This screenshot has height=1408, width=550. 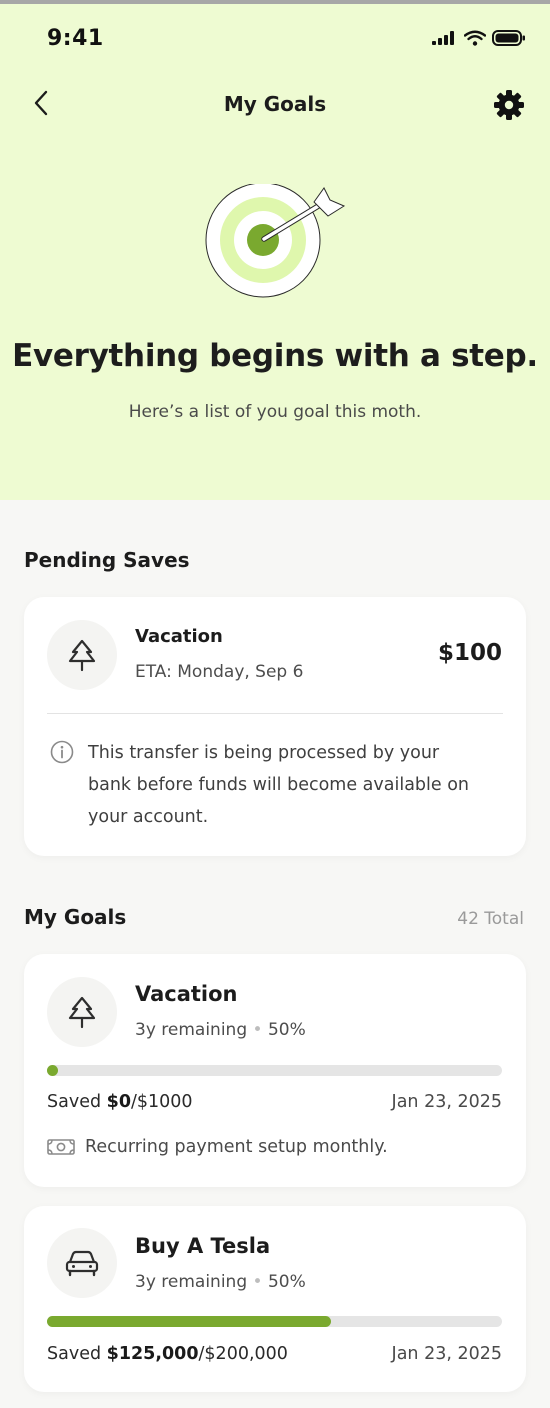 I want to click on saved-amount: $0, so click(x=118, y=1102).